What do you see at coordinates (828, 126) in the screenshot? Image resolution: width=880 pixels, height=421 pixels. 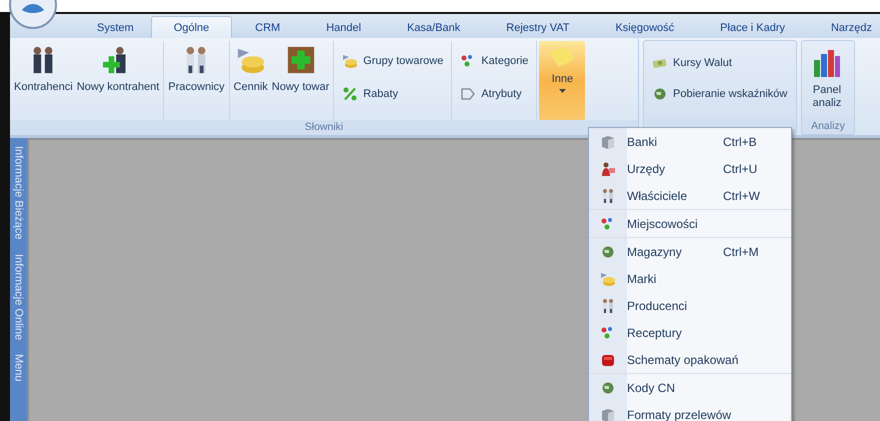 I see `group-label: Analizy` at bounding box center [828, 126].